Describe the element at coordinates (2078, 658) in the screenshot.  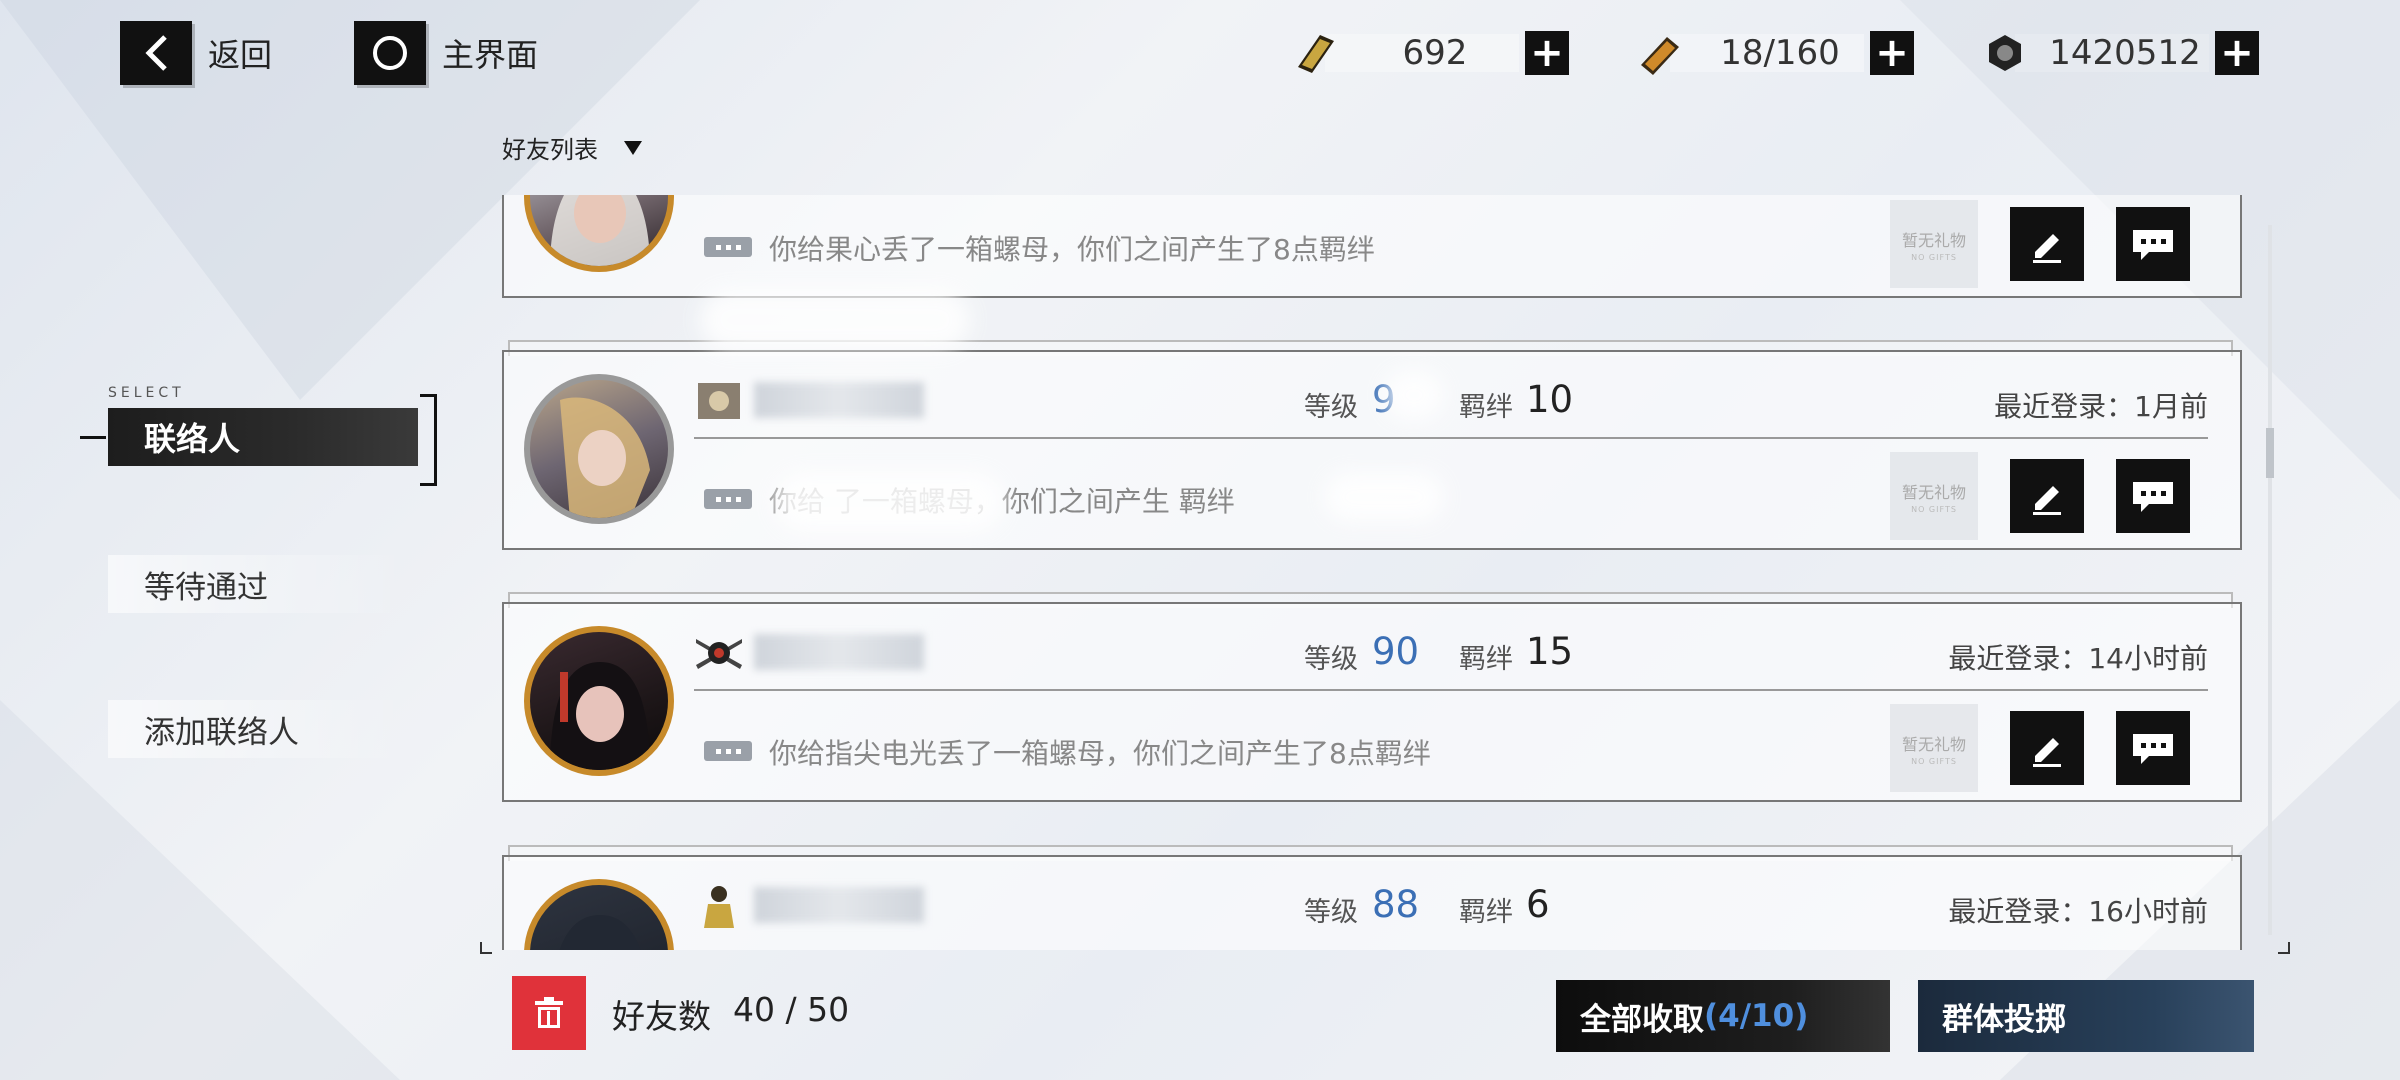
I see `last-login: 最近登录：14小时前` at that location.